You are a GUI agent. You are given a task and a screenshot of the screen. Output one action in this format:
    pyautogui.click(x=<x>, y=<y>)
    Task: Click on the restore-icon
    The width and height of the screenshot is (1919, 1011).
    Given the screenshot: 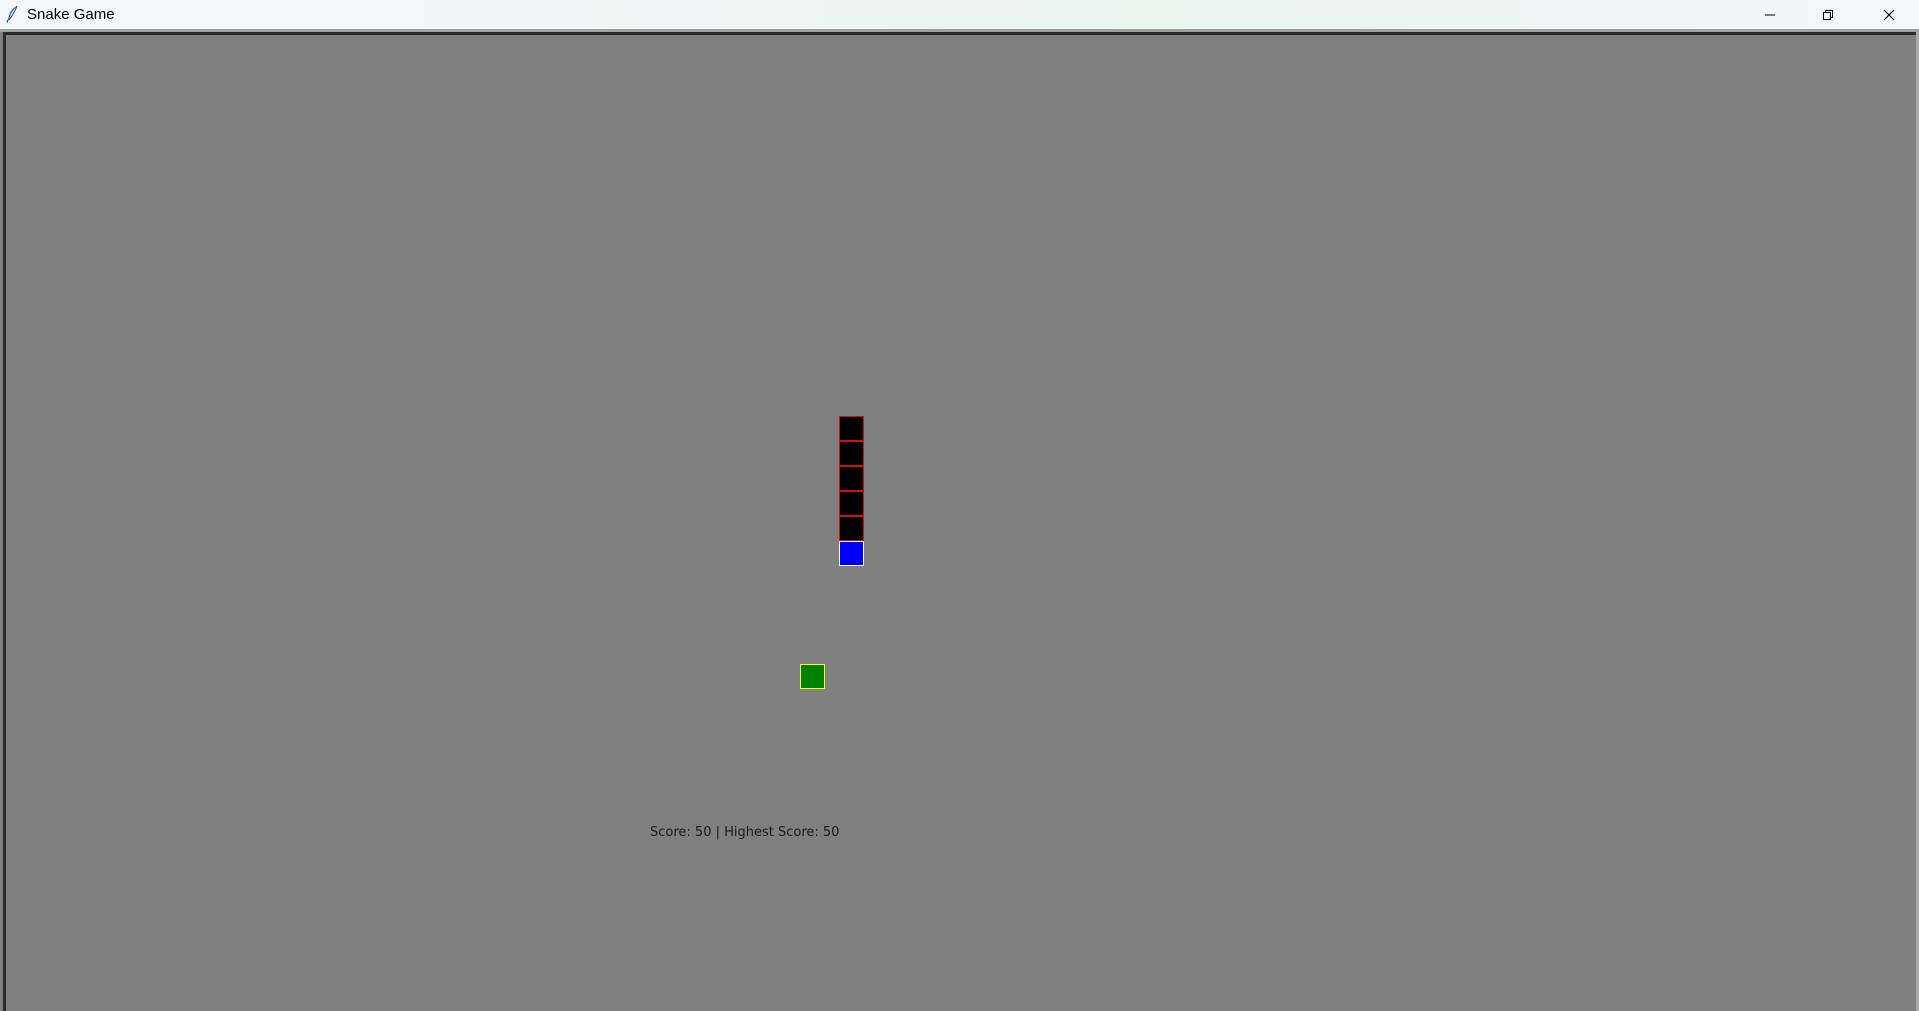 What is the action you would take?
    pyautogui.click(x=1828, y=14)
    